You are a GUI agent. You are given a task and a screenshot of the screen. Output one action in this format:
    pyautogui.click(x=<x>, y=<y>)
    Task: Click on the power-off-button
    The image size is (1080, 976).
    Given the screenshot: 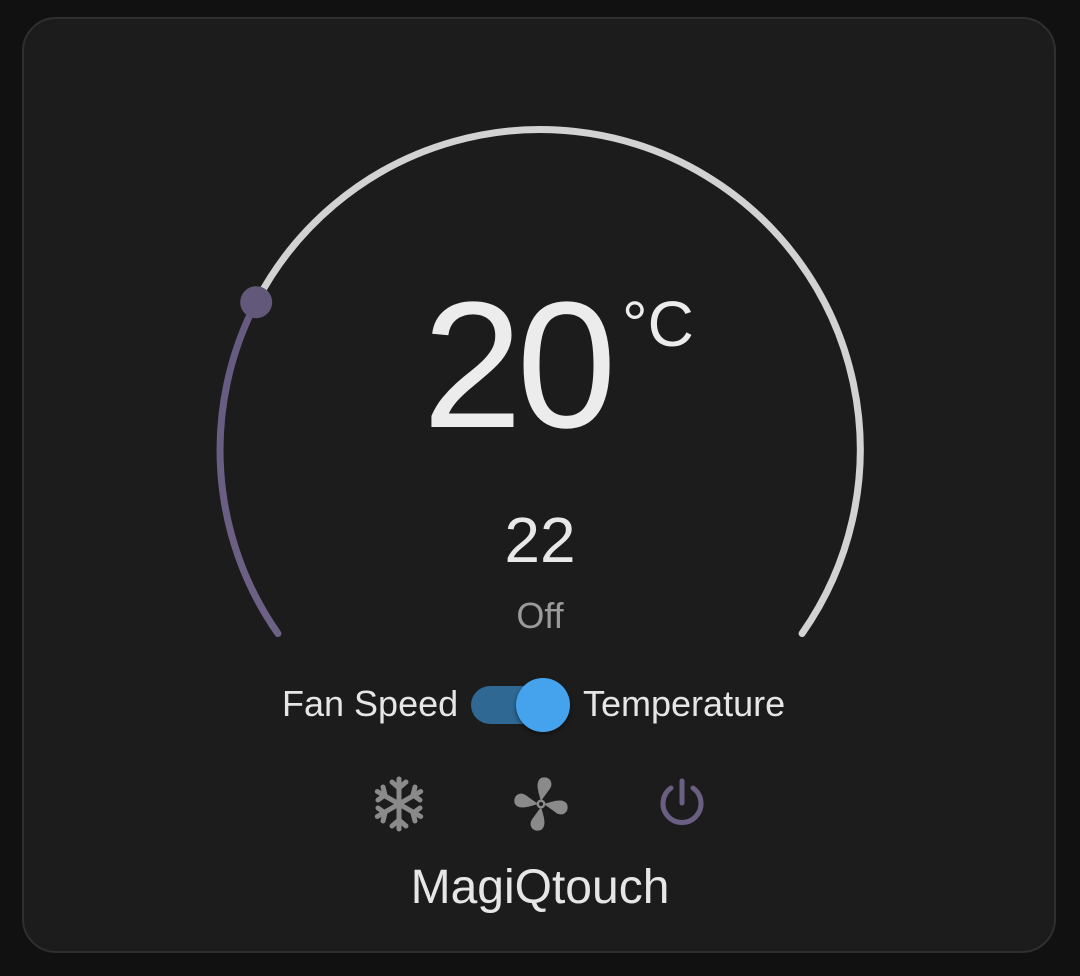 What is the action you would take?
    pyautogui.click(x=682, y=804)
    